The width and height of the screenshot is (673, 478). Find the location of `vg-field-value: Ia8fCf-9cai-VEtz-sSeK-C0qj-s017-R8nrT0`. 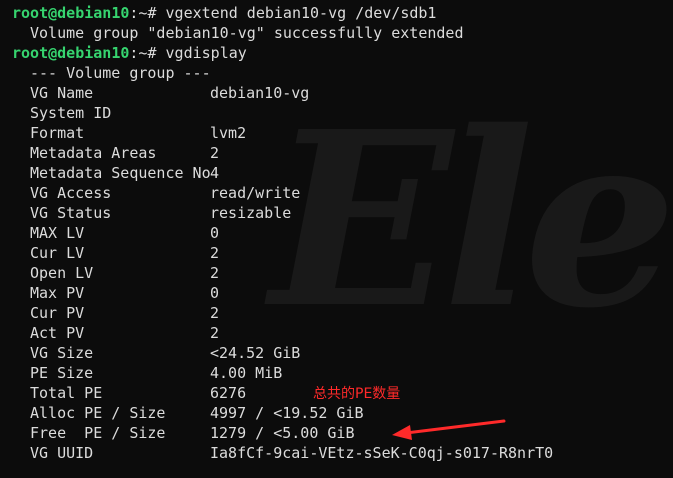

vg-field-value: Ia8fCf-9cai-VEtz-sSeK-C0qj-s017-R8nrT0 is located at coordinates (382, 453).